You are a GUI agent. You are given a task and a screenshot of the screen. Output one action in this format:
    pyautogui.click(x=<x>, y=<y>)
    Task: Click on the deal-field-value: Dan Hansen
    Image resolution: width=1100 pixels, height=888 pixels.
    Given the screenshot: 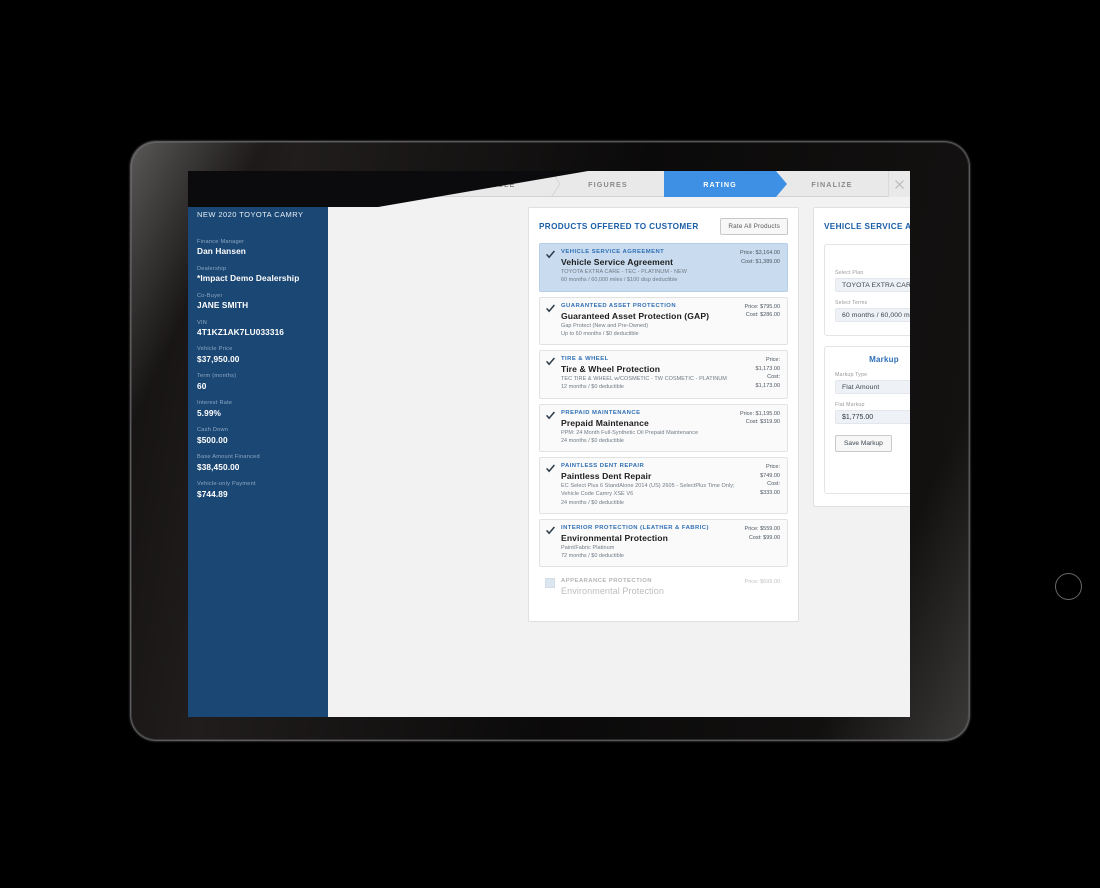 What is the action you would take?
    pyautogui.click(x=221, y=250)
    